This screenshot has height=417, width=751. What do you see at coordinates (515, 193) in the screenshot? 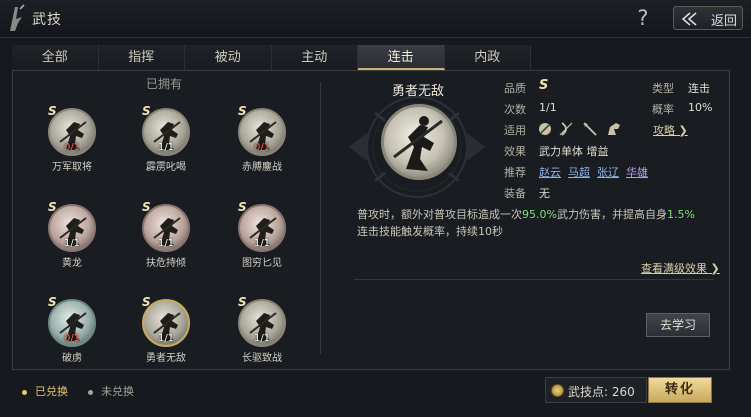
I see `equip-label: 装备` at bounding box center [515, 193].